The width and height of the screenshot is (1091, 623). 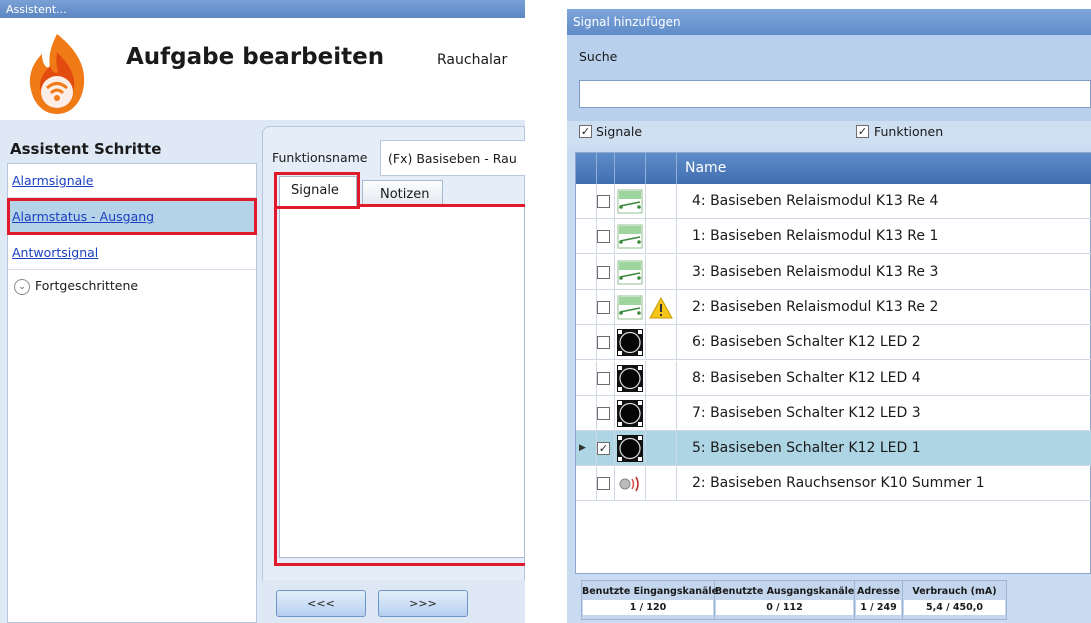 I want to click on highlight-connector-line, so click(x=441, y=205).